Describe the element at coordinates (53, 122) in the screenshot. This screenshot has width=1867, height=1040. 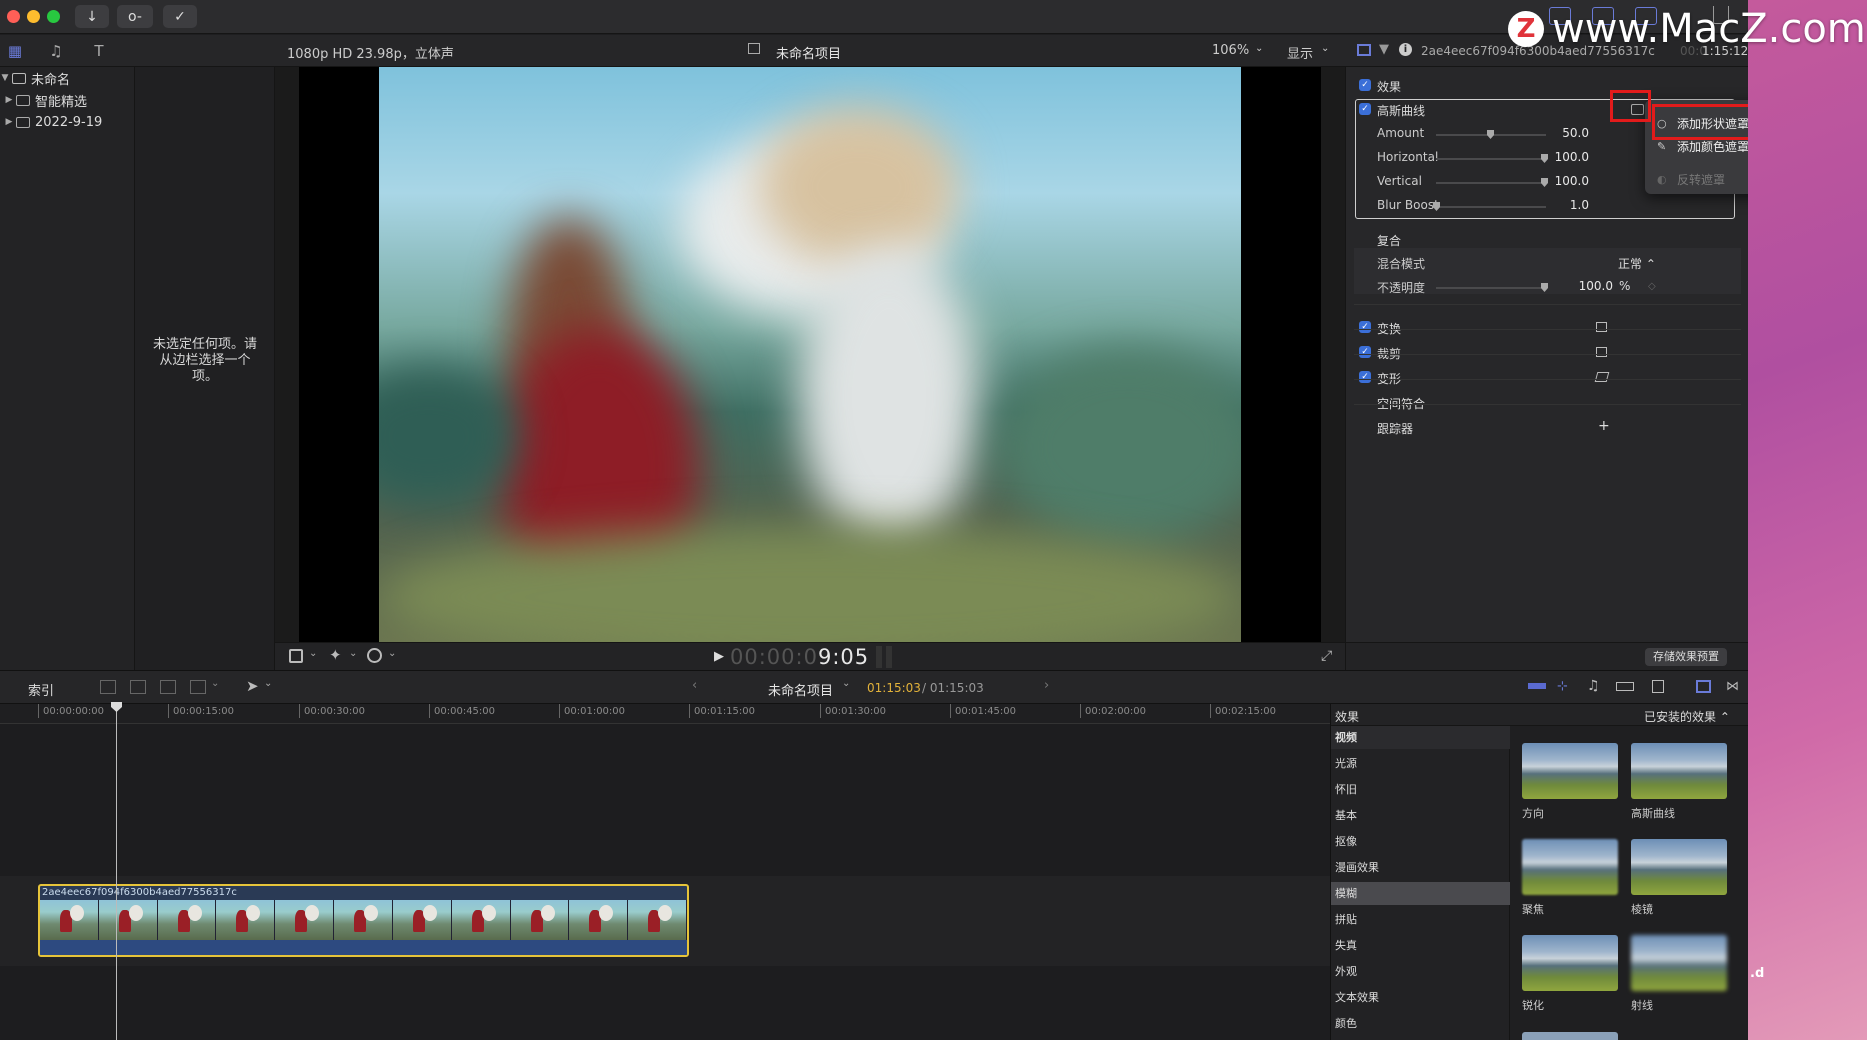
I see `sidebar-item-event: ▶ 2022-9-19` at that location.